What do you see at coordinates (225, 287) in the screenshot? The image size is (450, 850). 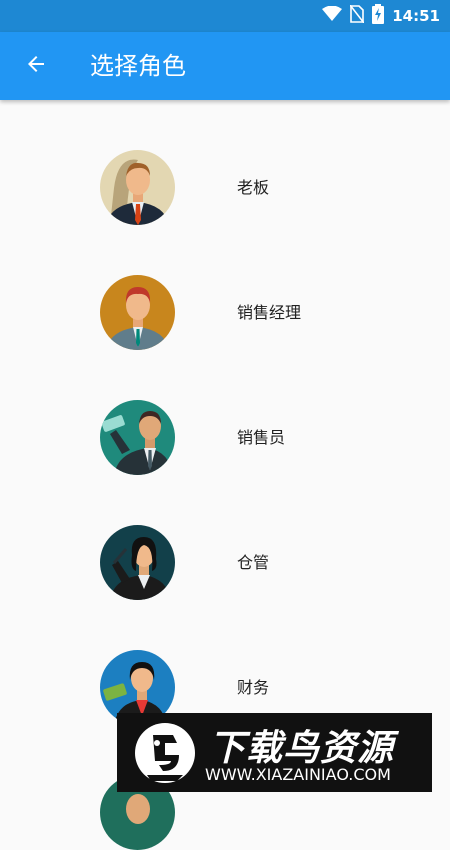 I see `role-item-sales-manager: 销售经理` at bounding box center [225, 287].